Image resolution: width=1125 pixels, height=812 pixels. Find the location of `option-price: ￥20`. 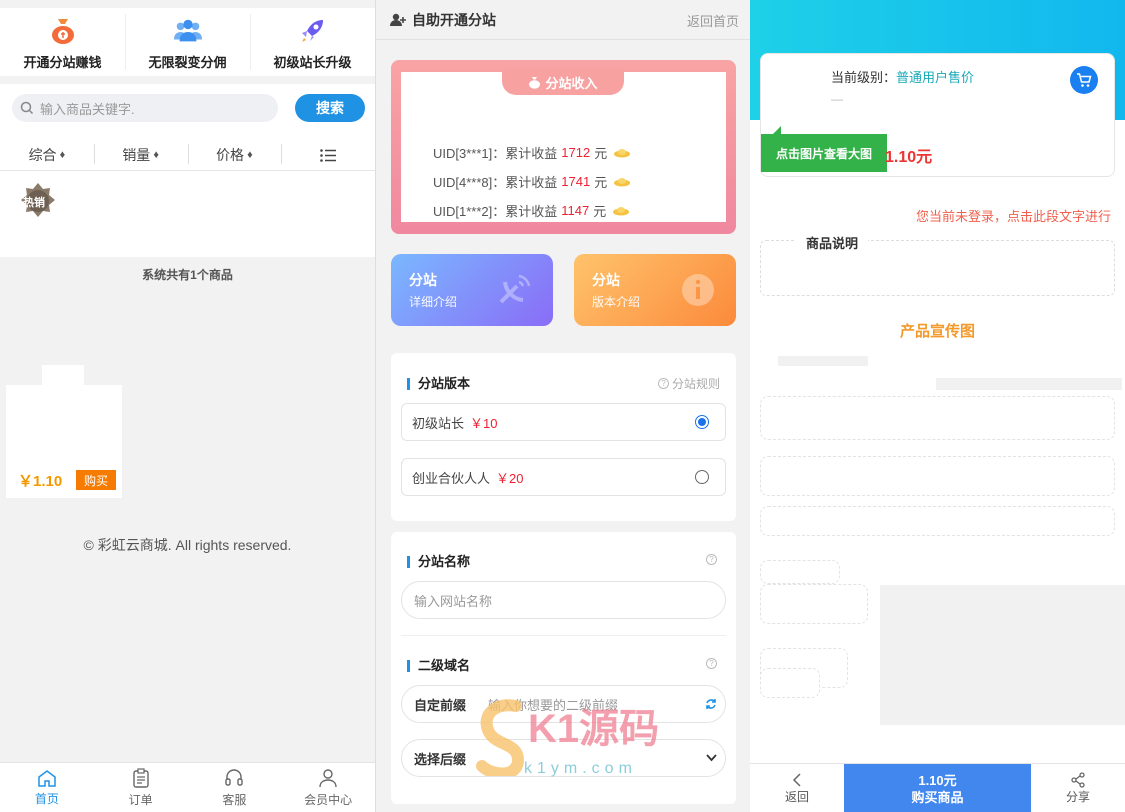

option-price: ￥20 is located at coordinates (510, 478).